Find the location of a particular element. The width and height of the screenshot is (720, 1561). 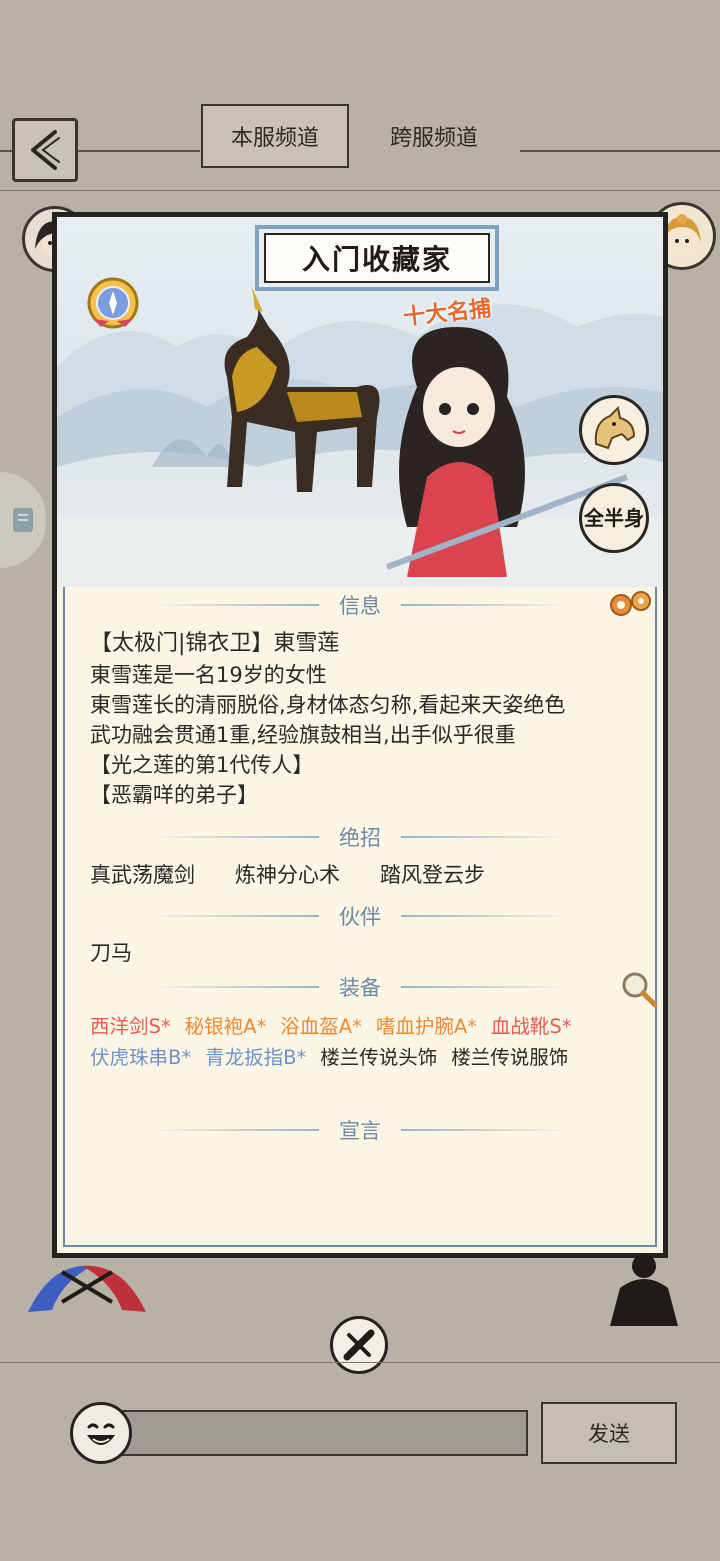

back-arrow-icon is located at coordinates (45, 150).